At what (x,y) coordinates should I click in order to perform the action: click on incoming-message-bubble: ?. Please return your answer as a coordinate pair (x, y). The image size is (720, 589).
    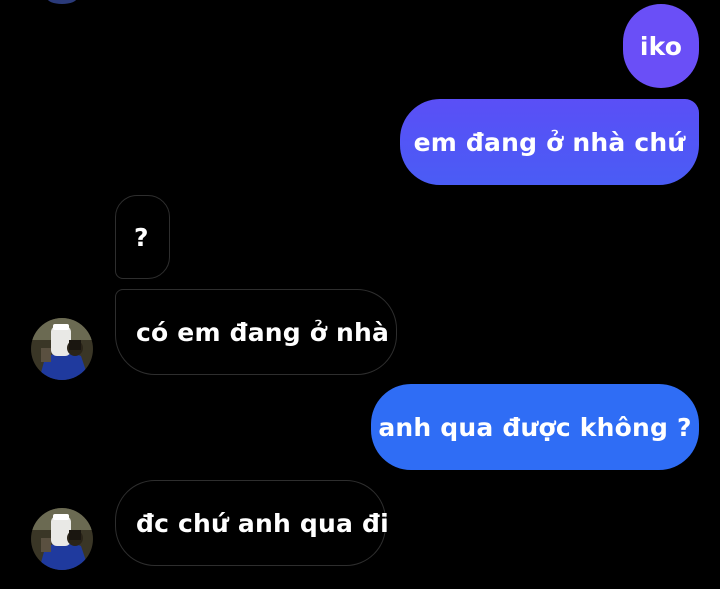
    Looking at the image, I should click on (142, 237).